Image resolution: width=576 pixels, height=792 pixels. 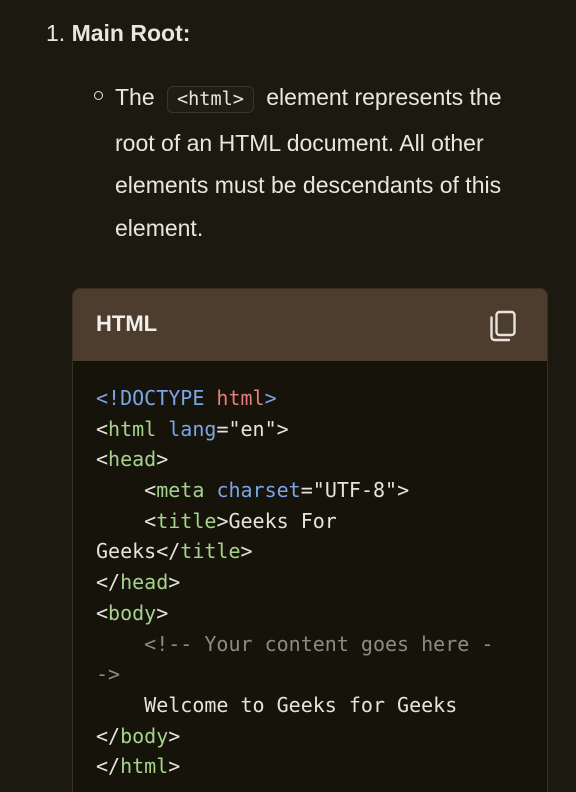 I want to click on code-token: lang, so click(x=192, y=428).